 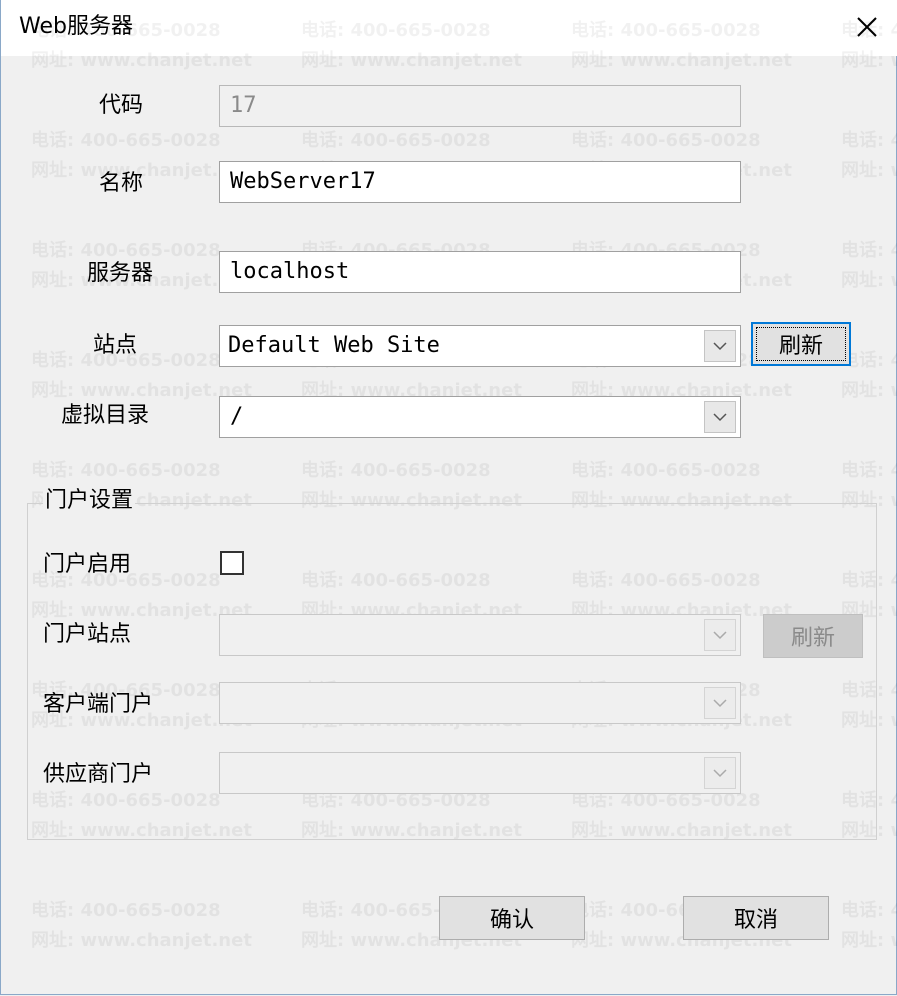 What do you see at coordinates (480, 182) in the screenshot?
I see `name-input: WebServer17` at bounding box center [480, 182].